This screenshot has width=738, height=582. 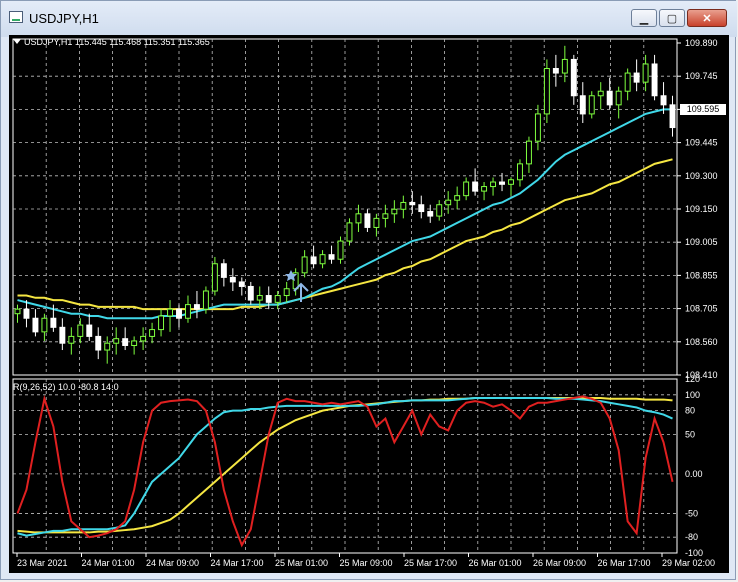 I want to click on price-axis-label: 109.445, so click(x=701, y=143).